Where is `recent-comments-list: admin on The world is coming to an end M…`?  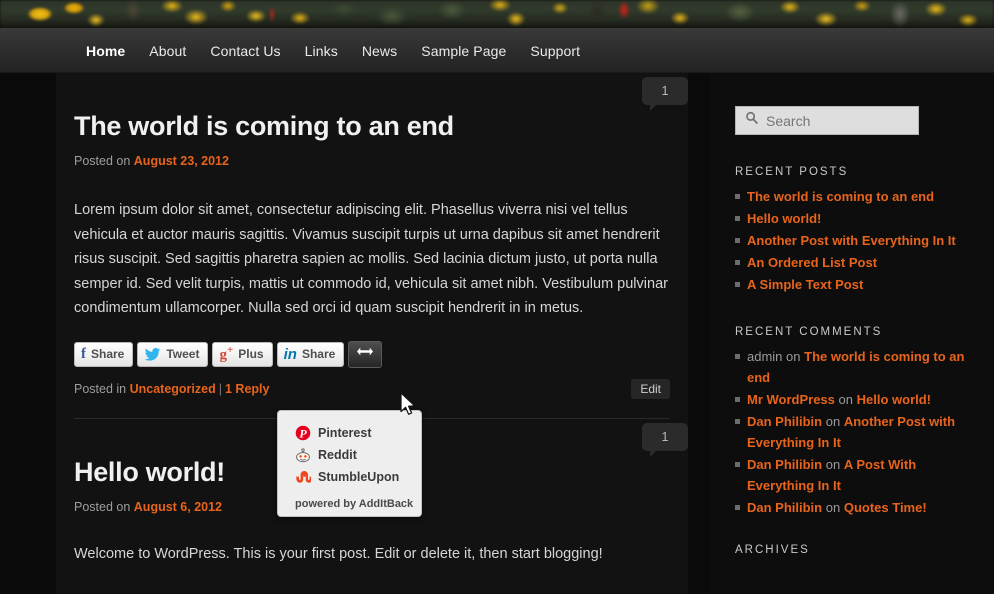
recent-comments-list: admin on The world is coming to an end M… is located at coordinates (857, 432).